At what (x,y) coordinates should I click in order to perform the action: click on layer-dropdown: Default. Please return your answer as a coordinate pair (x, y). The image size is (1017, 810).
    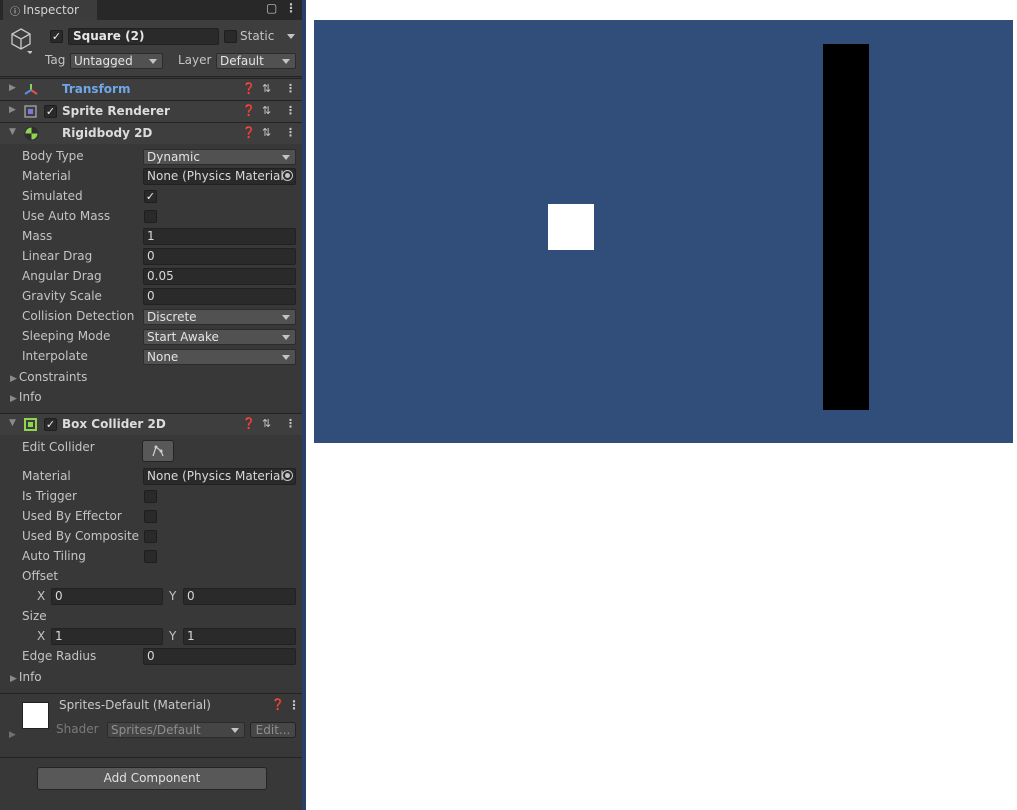
    Looking at the image, I should click on (256, 61).